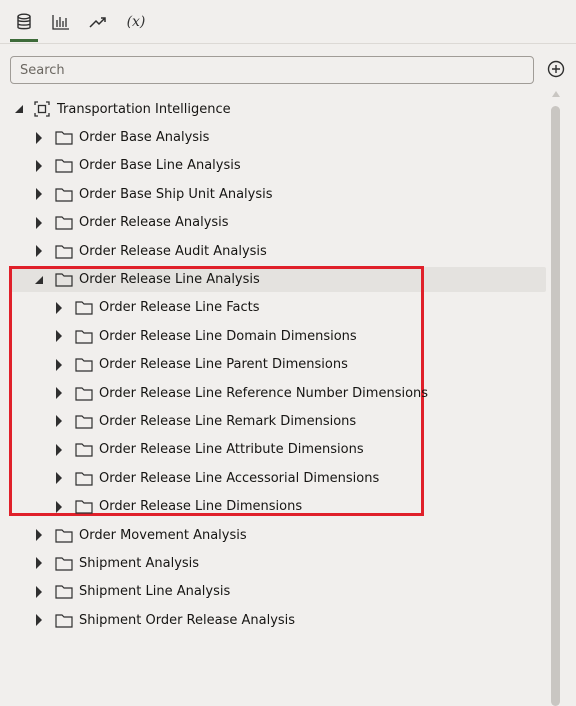  I want to click on tree-child-label: Order Release Line Attribute Dimensions, so click(231, 450).